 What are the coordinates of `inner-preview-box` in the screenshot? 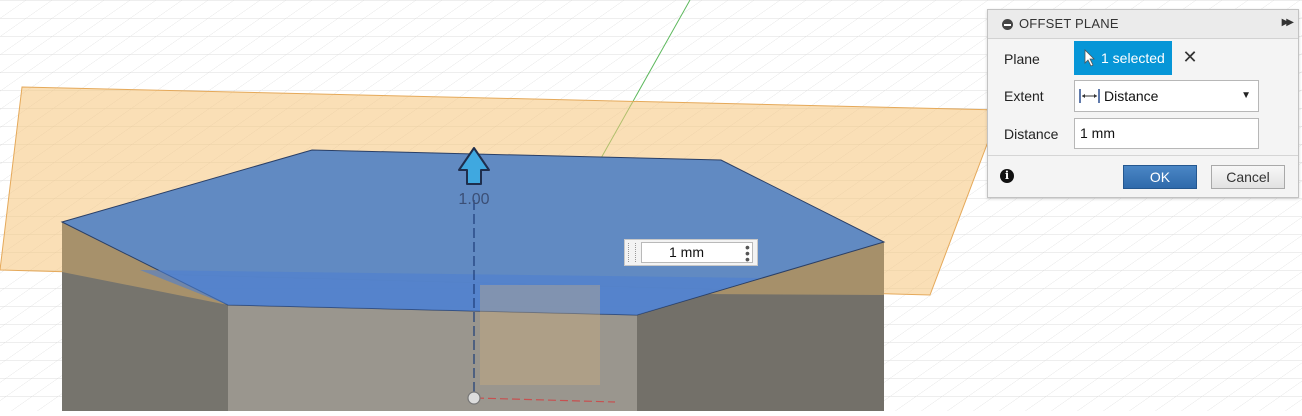 It's located at (540, 335).